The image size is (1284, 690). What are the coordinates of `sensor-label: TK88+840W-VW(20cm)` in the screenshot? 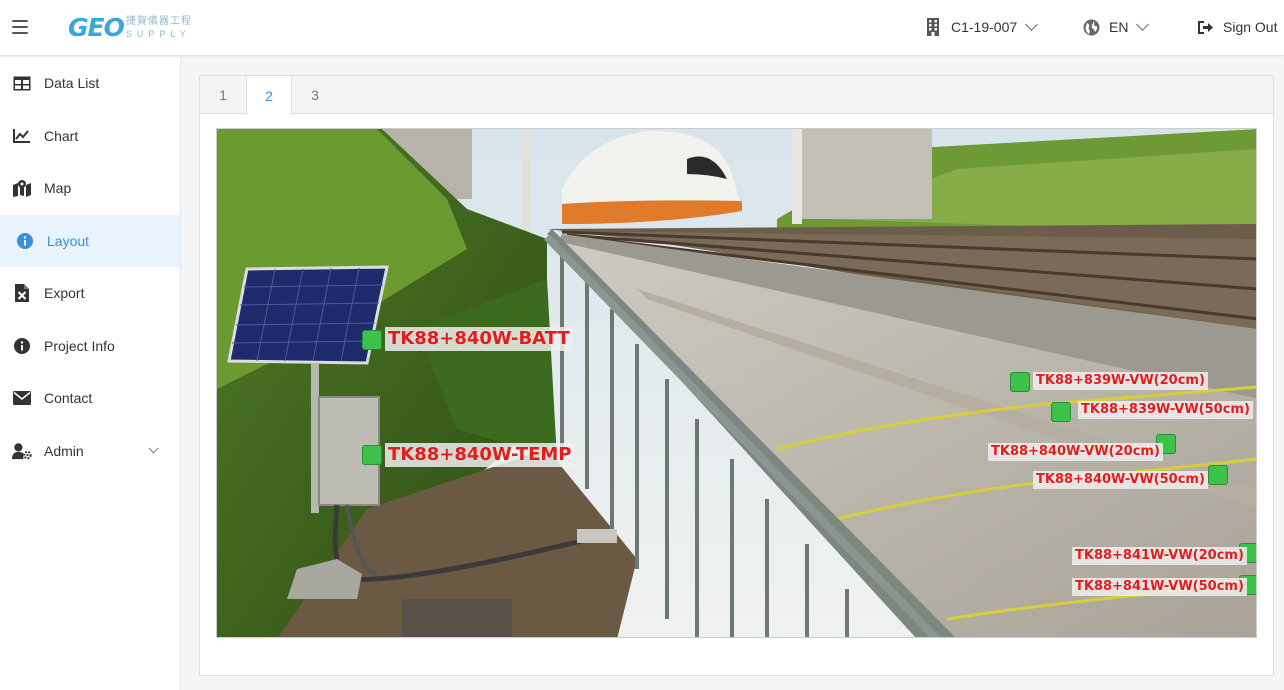 It's located at (1075, 452).